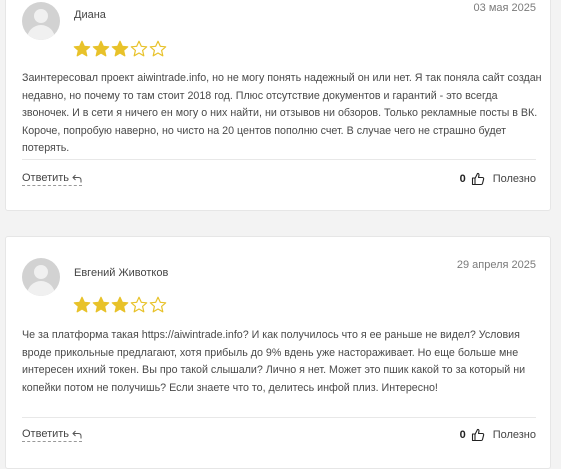 This screenshot has height=469, width=561. What do you see at coordinates (121, 273) in the screenshot?
I see `review-author: Евгений Животков` at bounding box center [121, 273].